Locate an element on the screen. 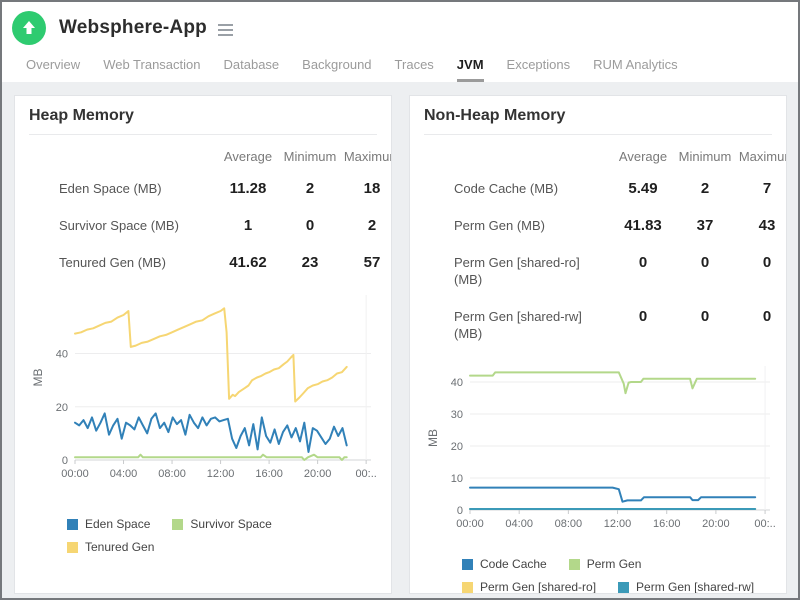 Image resolution: width=800 pixels, height=600 pixels. legend-item-perm-gen-shared-ro: Perm Gen [shared-ro] is located at coordinates (529, 587).